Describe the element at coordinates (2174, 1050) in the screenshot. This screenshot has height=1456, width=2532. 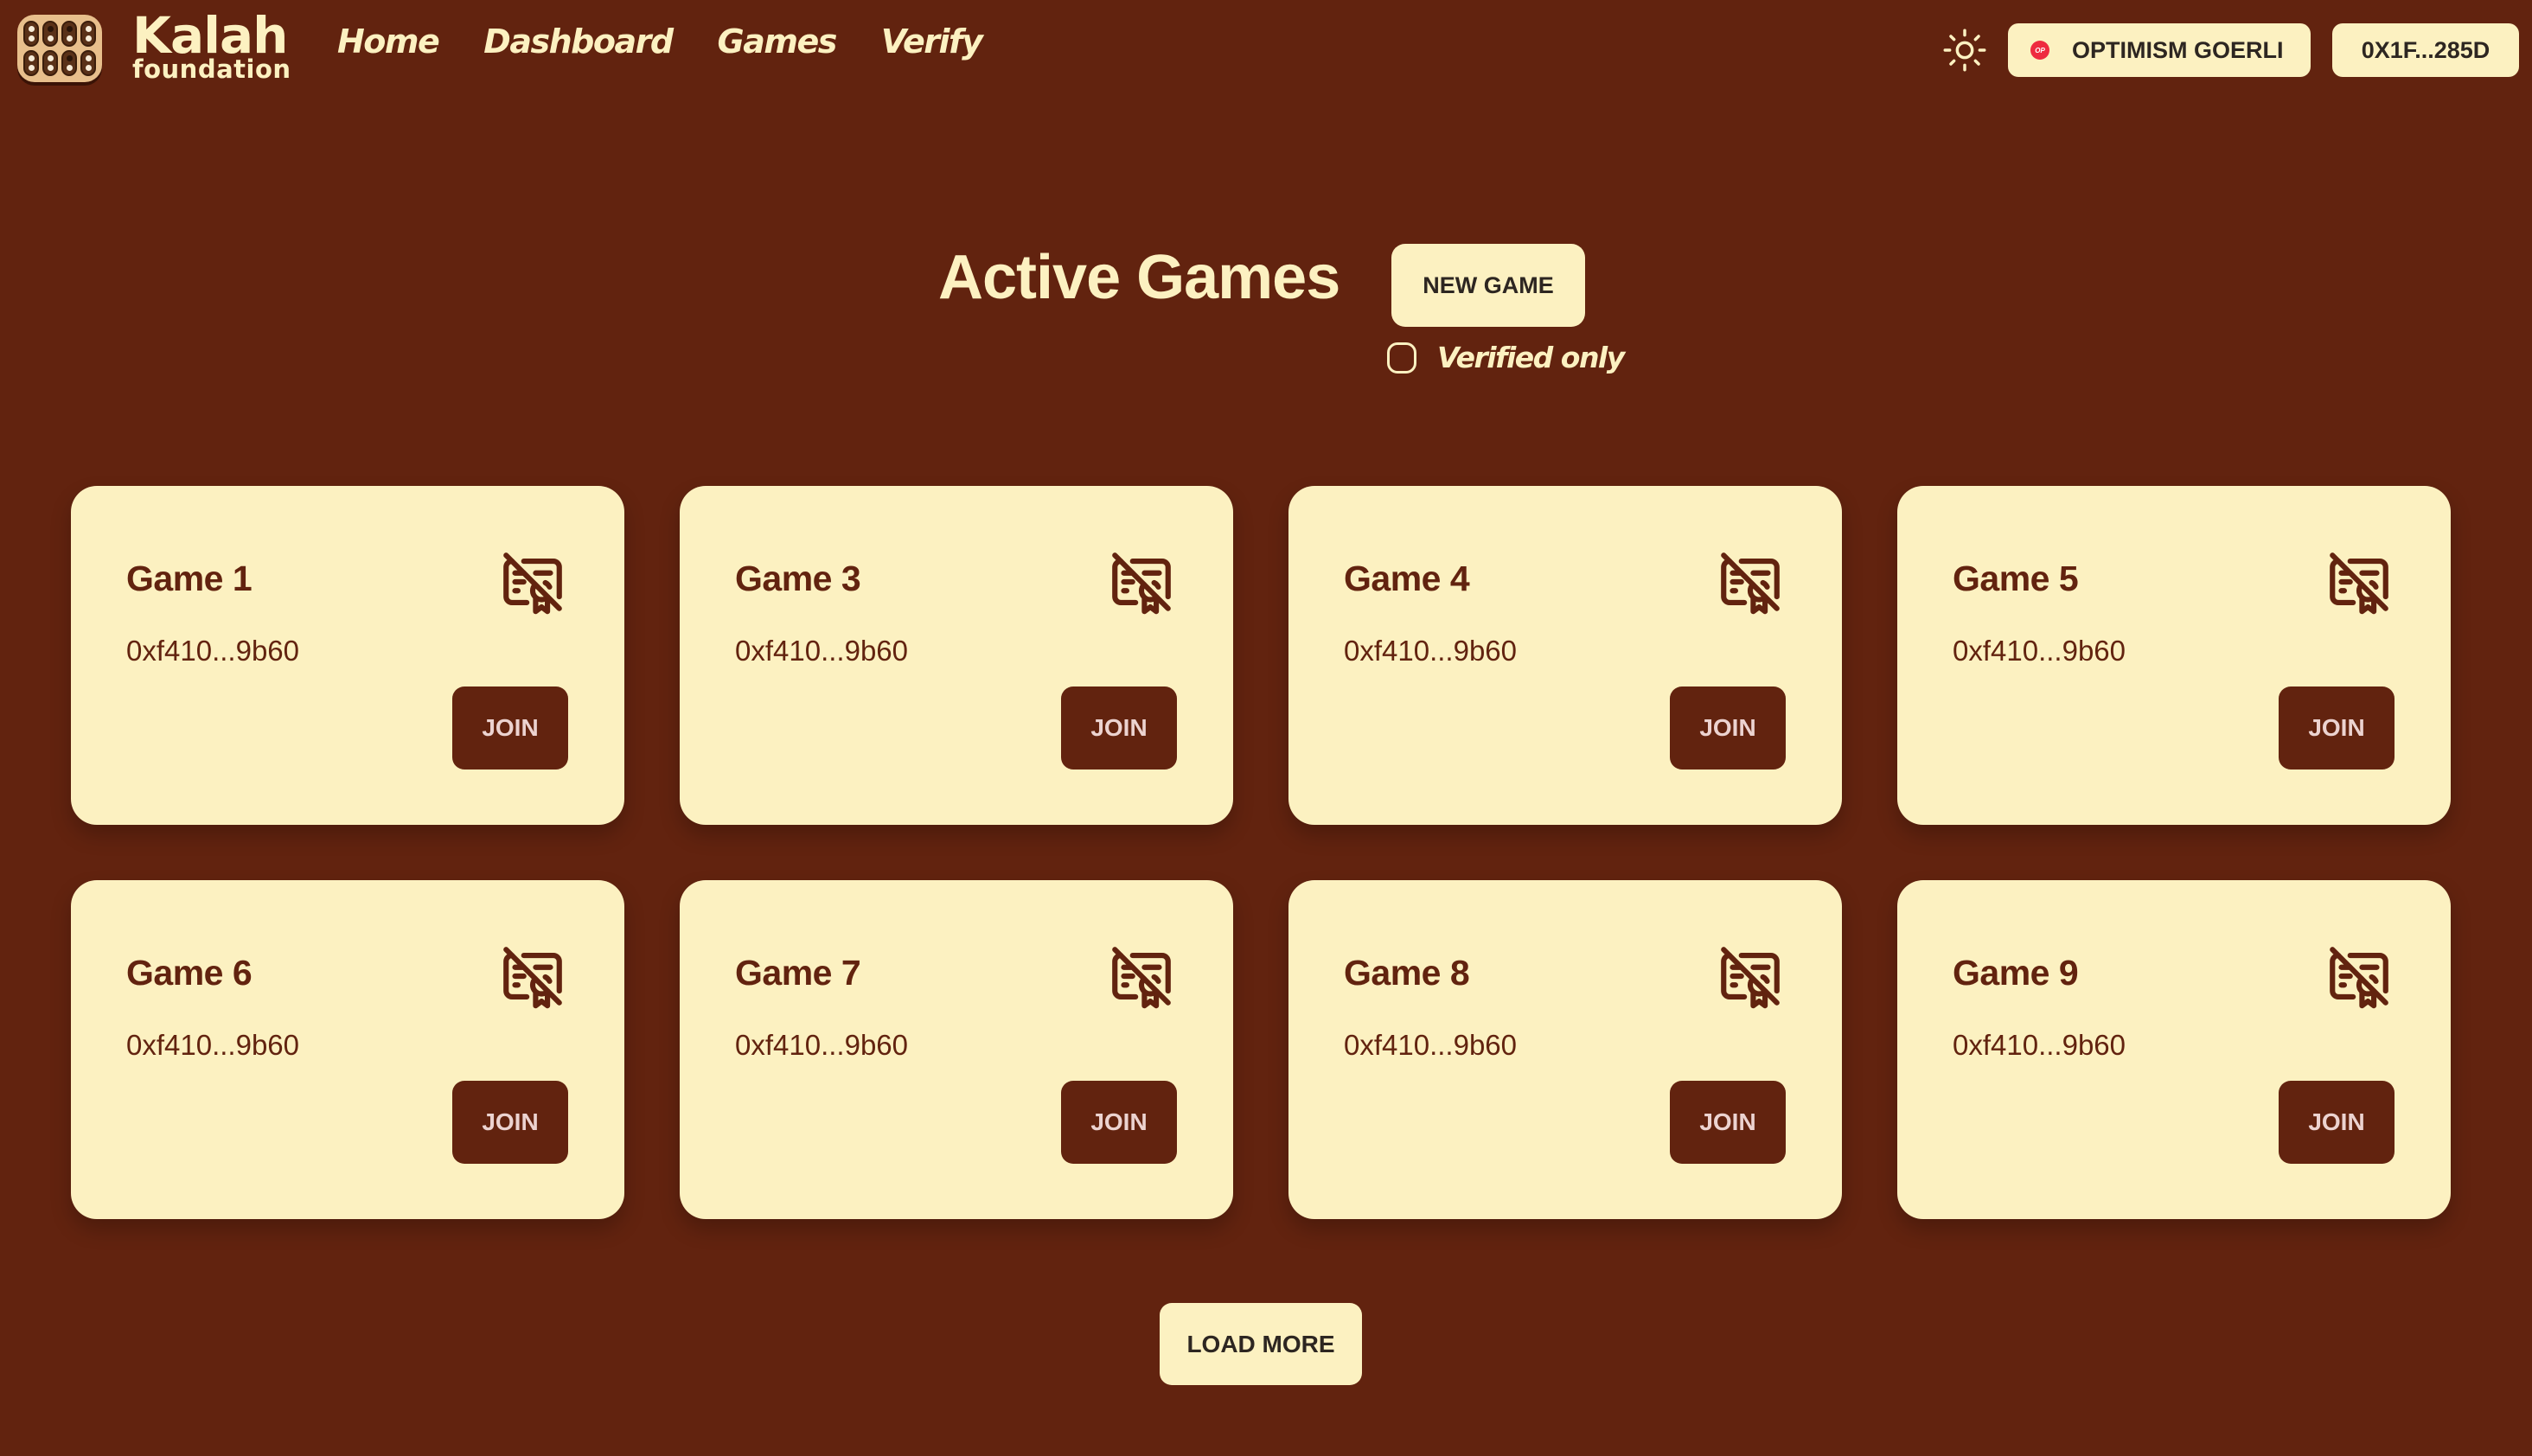
I see `game-card: Game 9 0xf410...9b60 JOIN` at that location.